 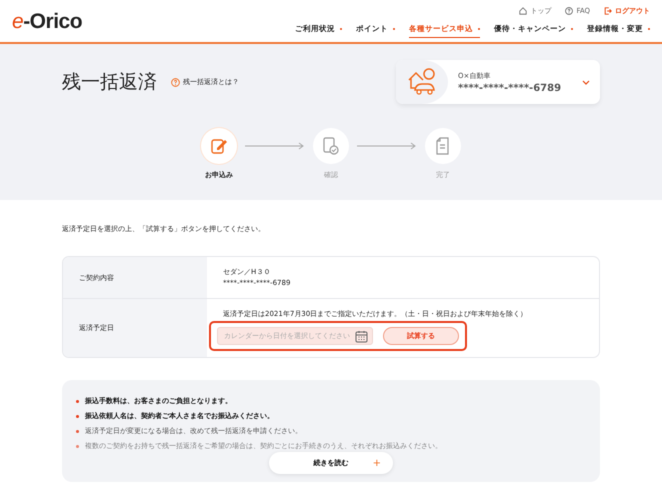 I want to click on page-title: 残一括返済, so click(x=109, y=82).